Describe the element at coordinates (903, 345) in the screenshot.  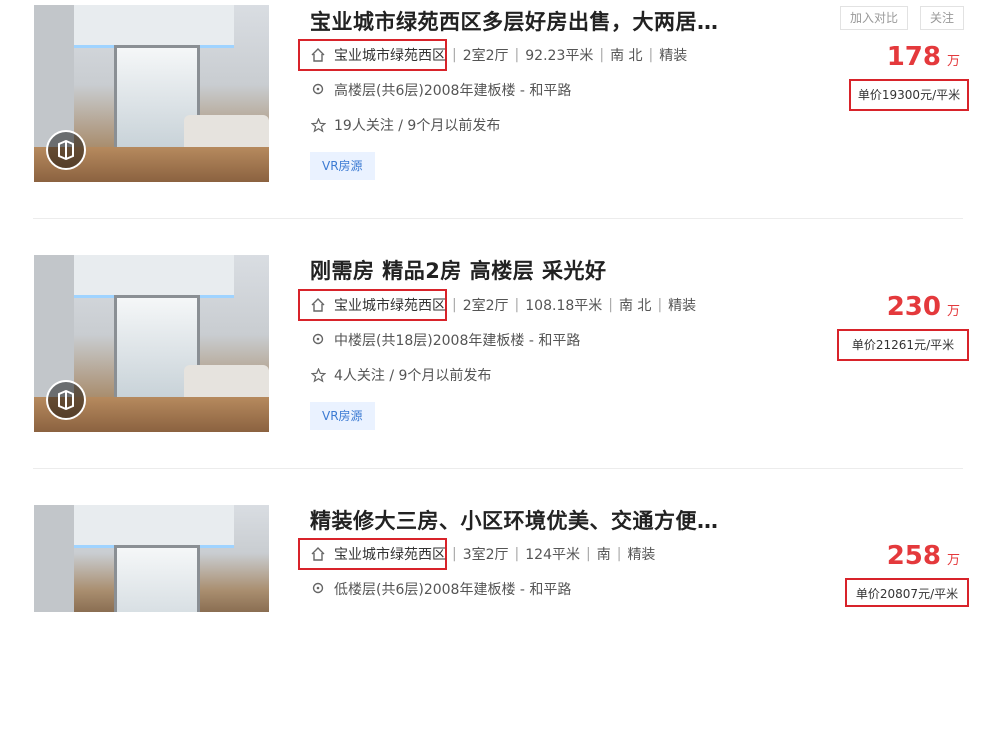
I see `unit-price: 单价21261元/平米` at that location.